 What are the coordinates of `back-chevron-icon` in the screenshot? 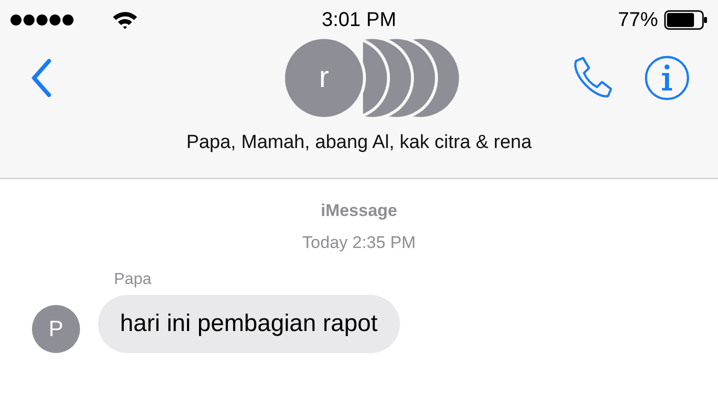 It's located at (41, 78).